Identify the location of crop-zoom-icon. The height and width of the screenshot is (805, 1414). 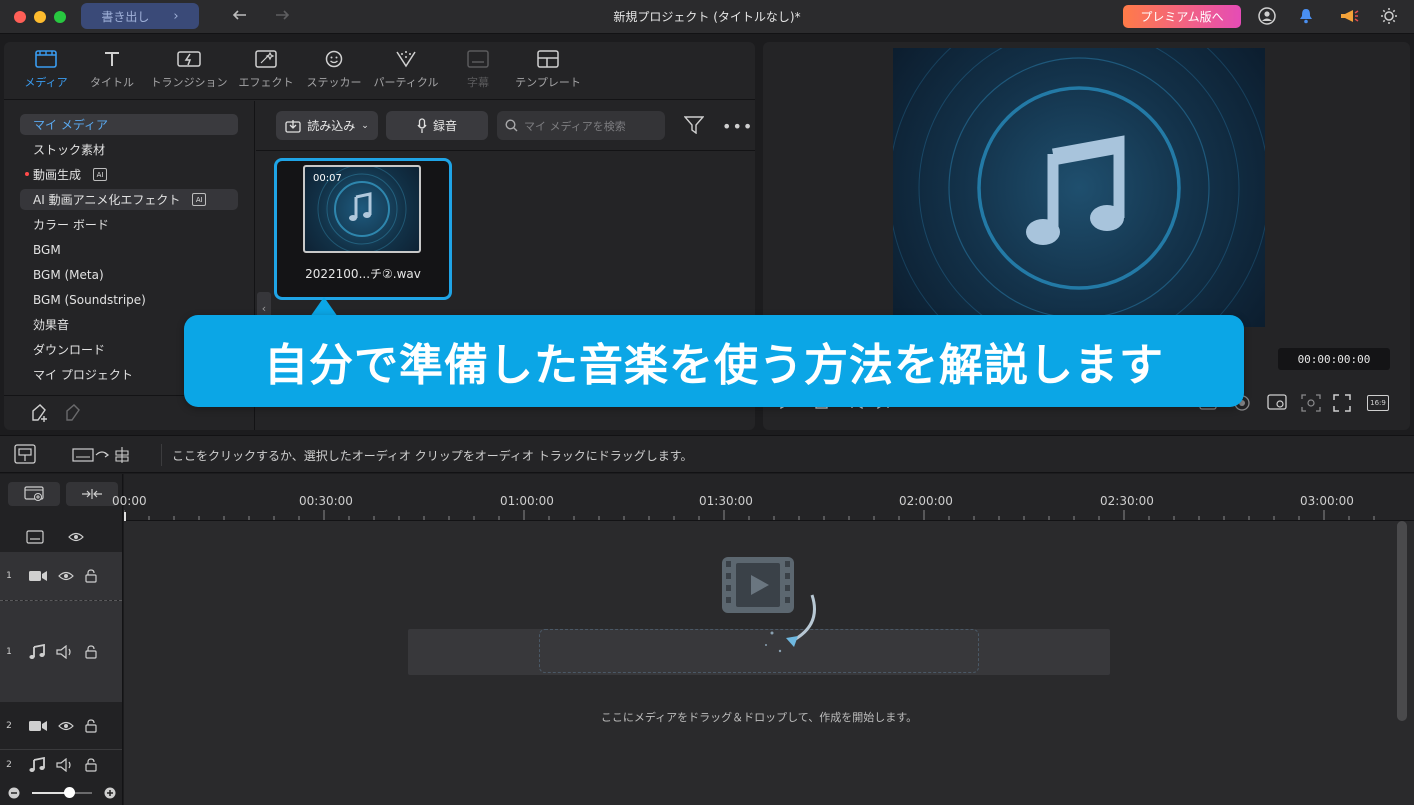
(1311, 403).